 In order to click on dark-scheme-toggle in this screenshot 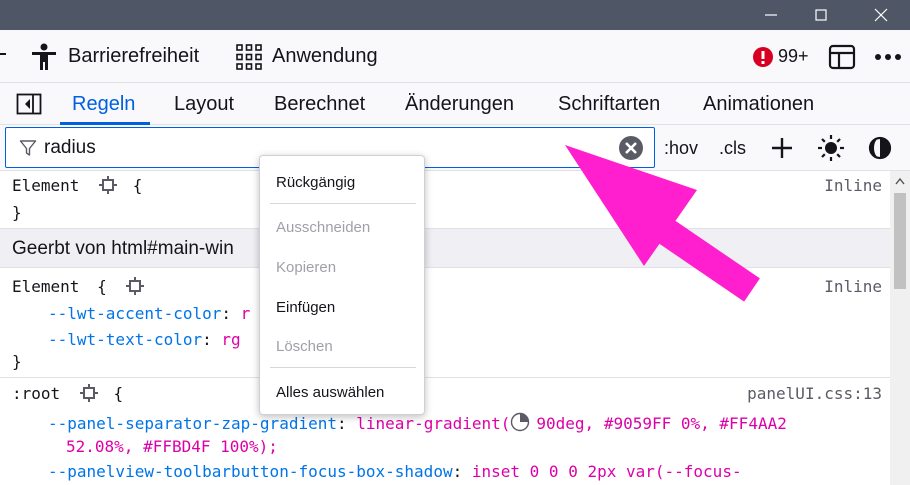, I will do `click(880, 148)`.